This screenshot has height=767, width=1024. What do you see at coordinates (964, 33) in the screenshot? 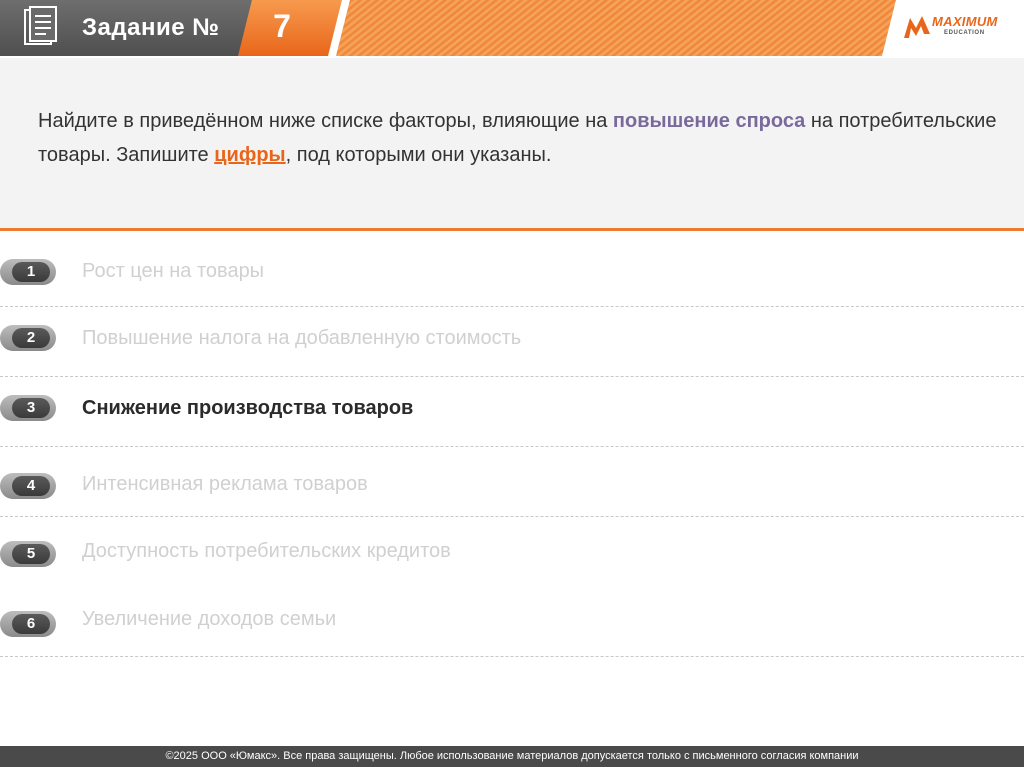
I see `logo-subtitle: EDUCATION` at bounding box center [964, 33].